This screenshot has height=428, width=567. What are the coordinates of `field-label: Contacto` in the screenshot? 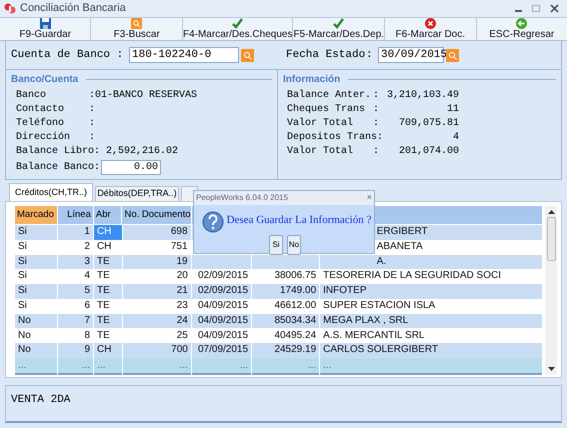 It's located at (41, 109).